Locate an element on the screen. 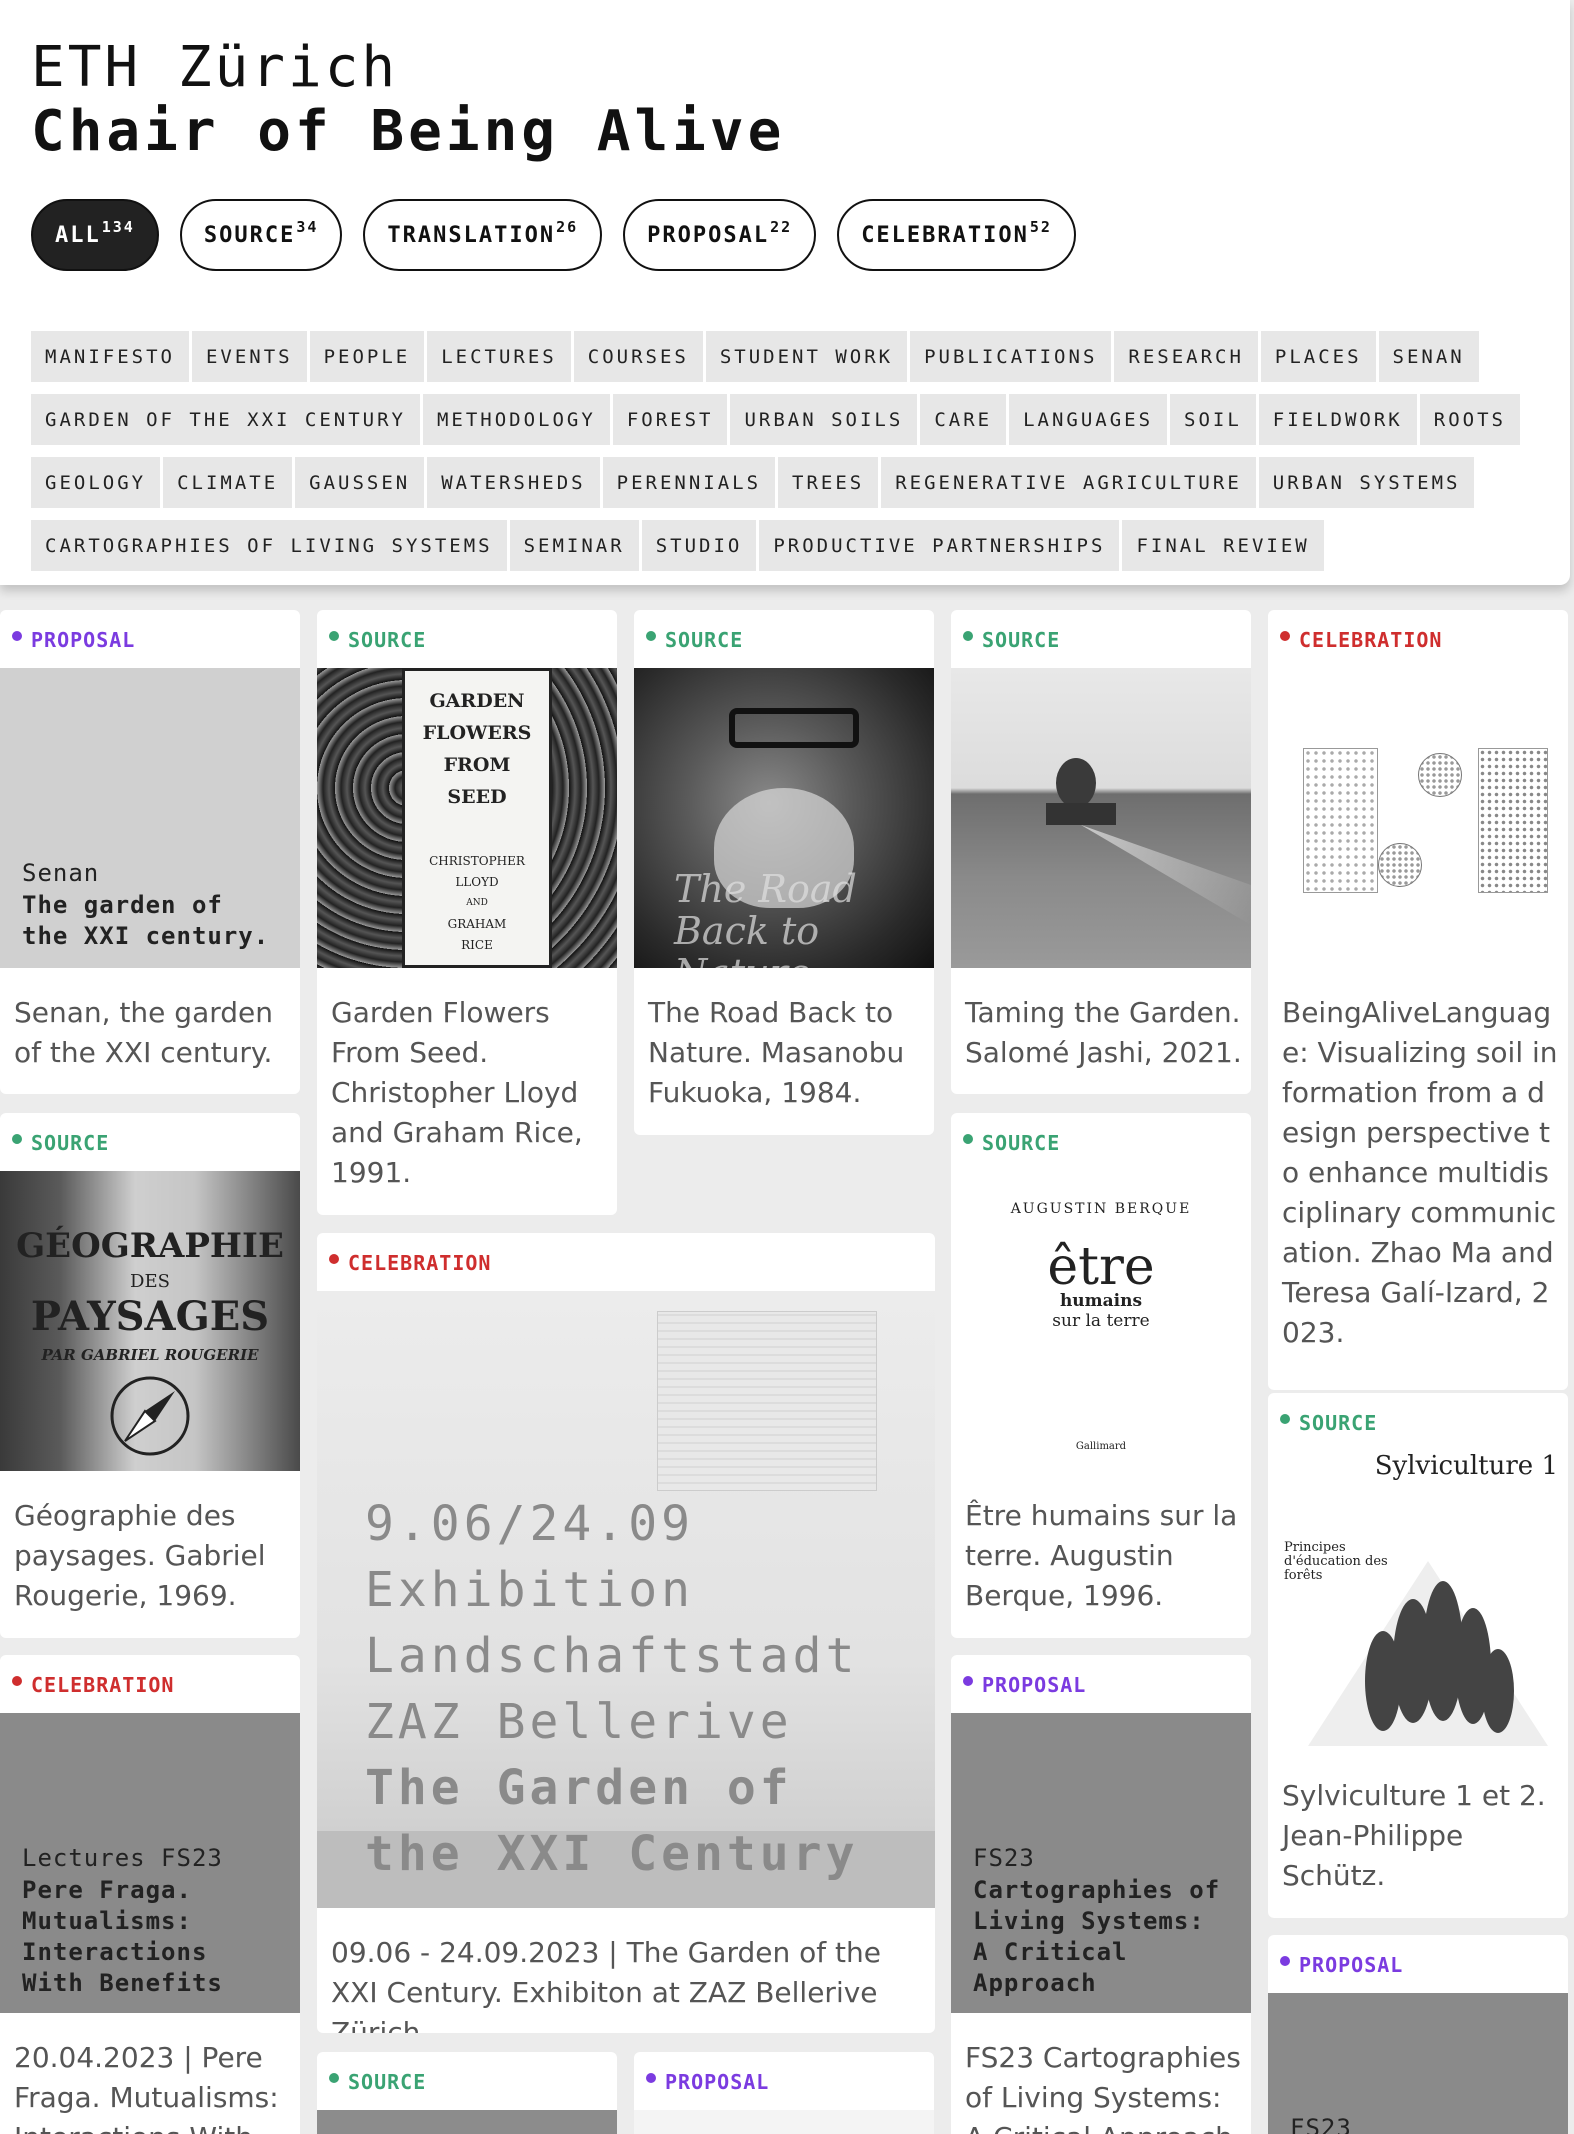 Image resolution: width=1574 pixels, height=2134 pixels. tag-languages: LANGUAGES is located at coordinates (1088, 419).